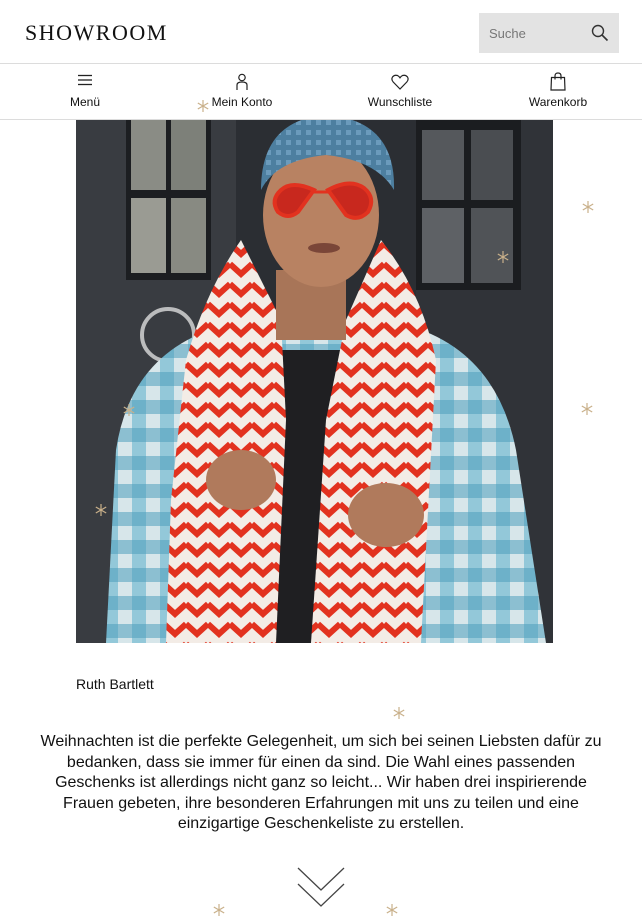 The height and width of the screenshot is (916, 642). Describe the element at coordinates (558, 81) in the screenshot. I see `shopping-bag-icon` at that location.